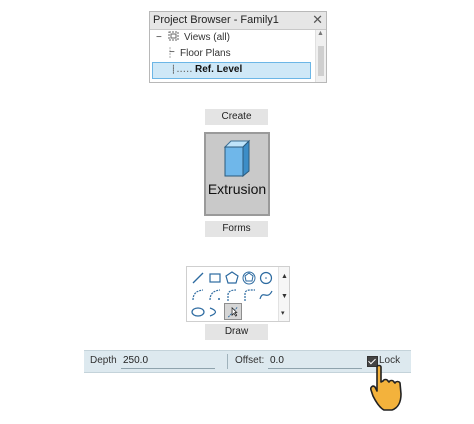 Image resolution: width=474 pixels, height=424 pixels. What do you see at coordinates (168, 361) in the screenshot?
I see `depth-input: 250.0` at bounding box center [168, 361].